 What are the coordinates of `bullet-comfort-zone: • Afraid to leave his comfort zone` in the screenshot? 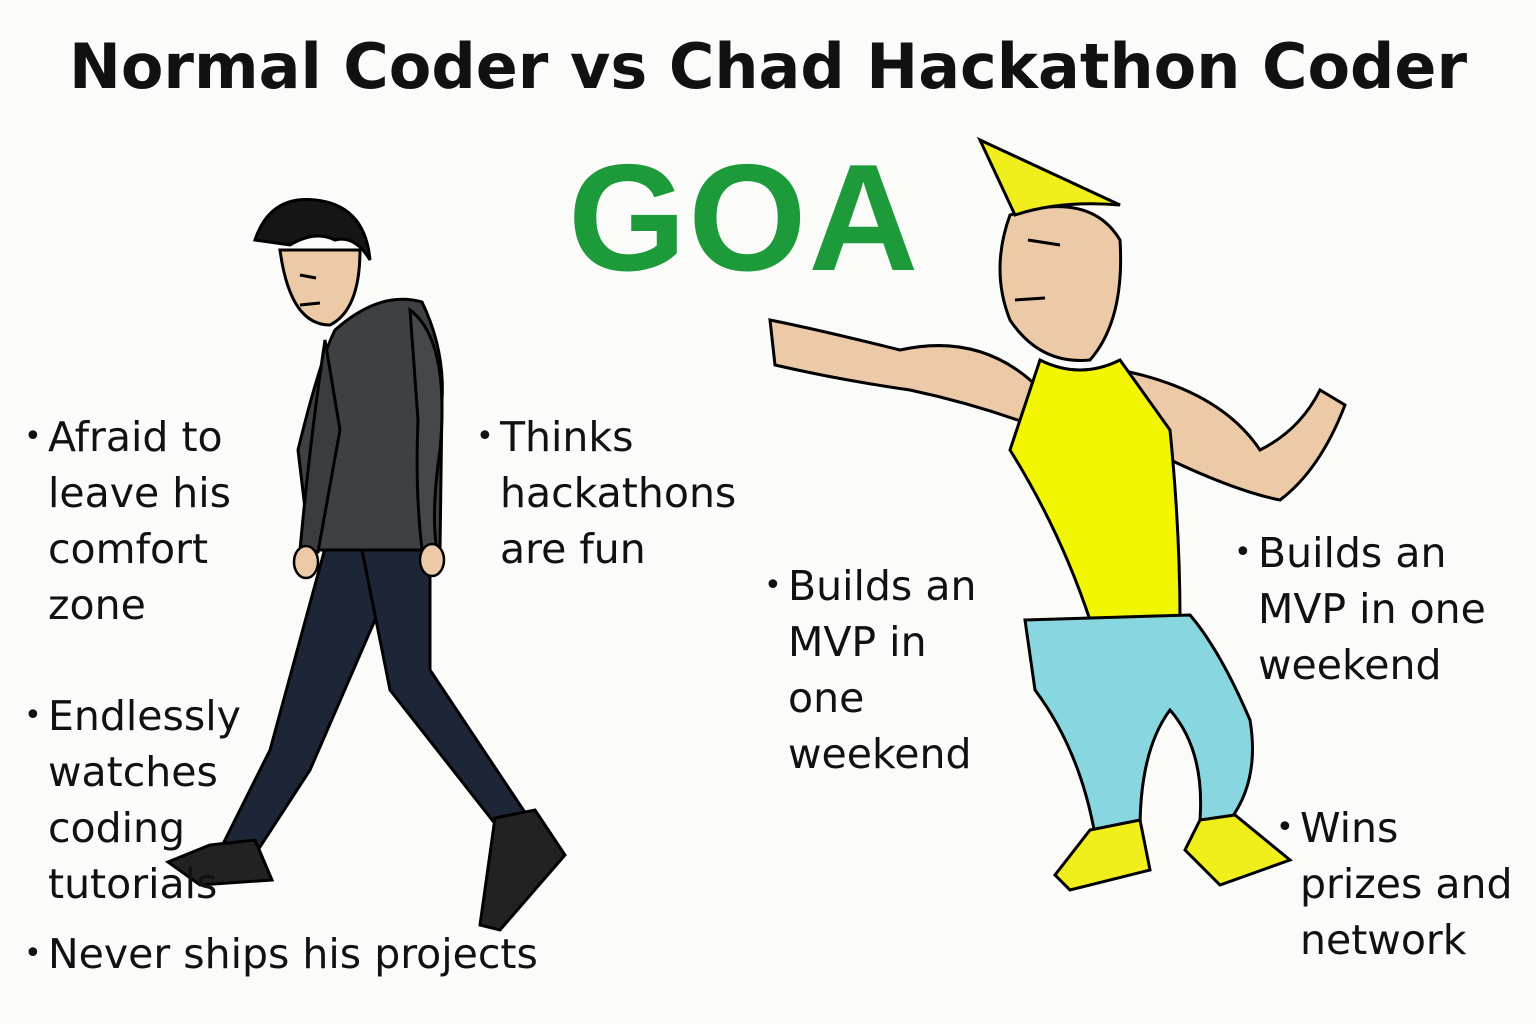 It's located at (143, 521).